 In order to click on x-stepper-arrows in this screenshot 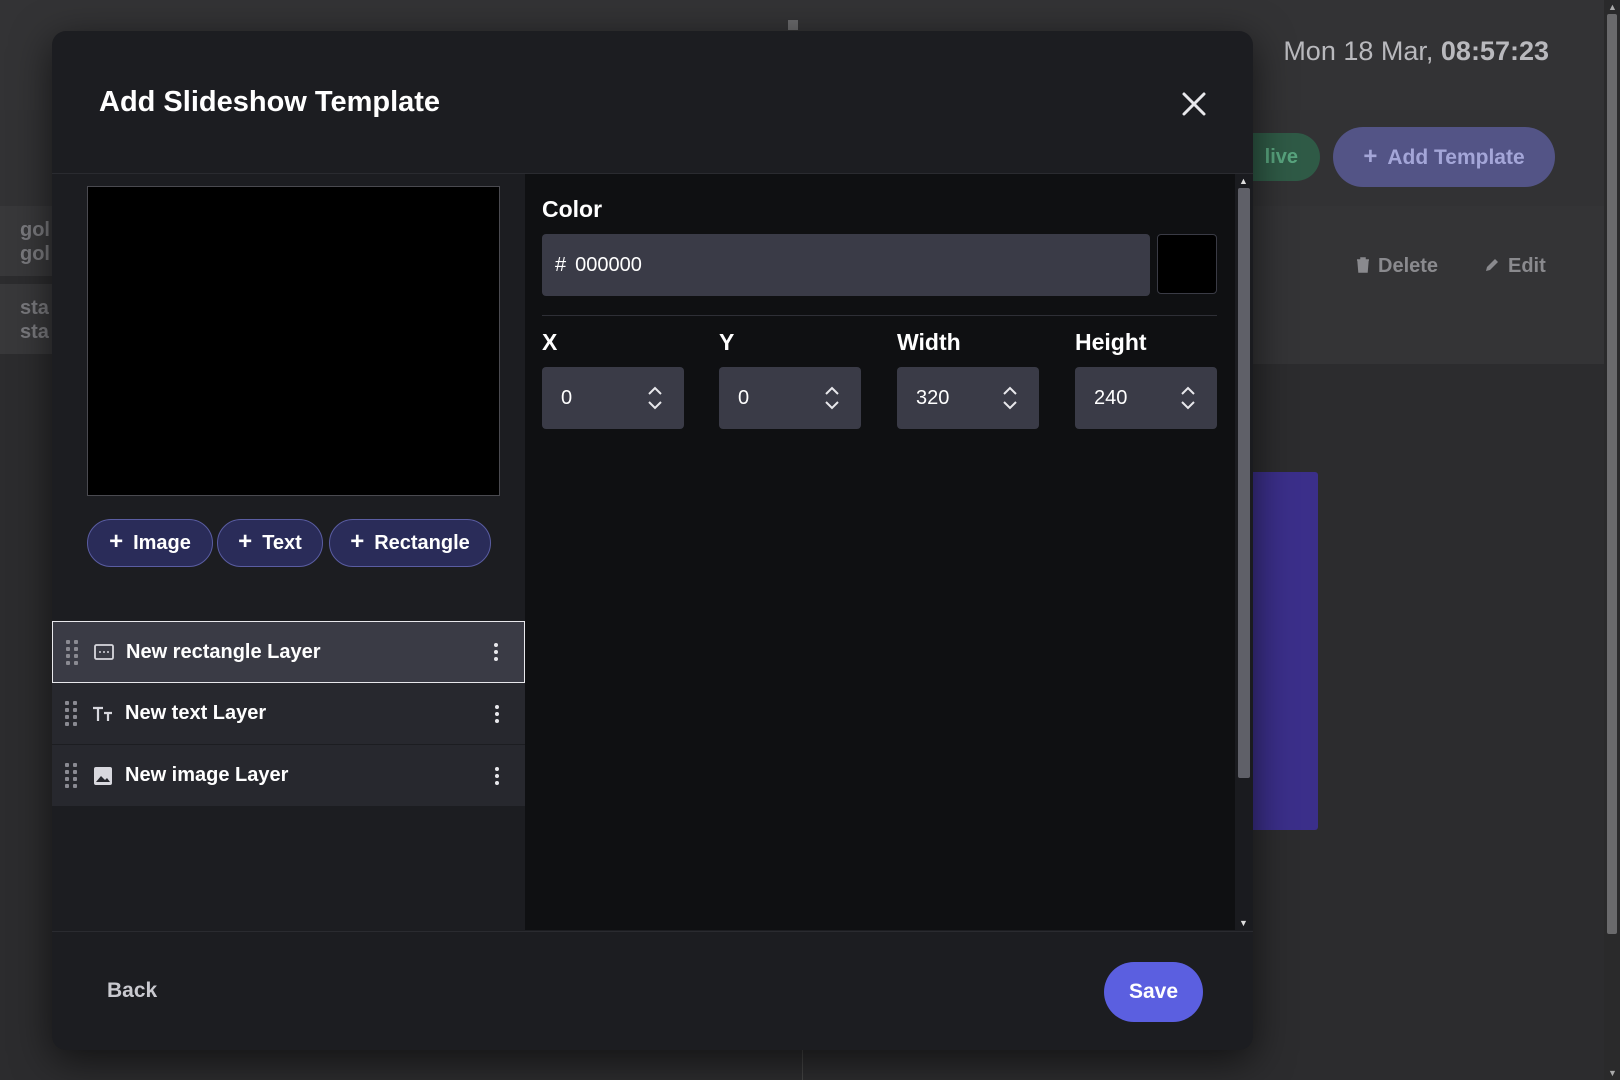, I will do `click(655, 398)`.